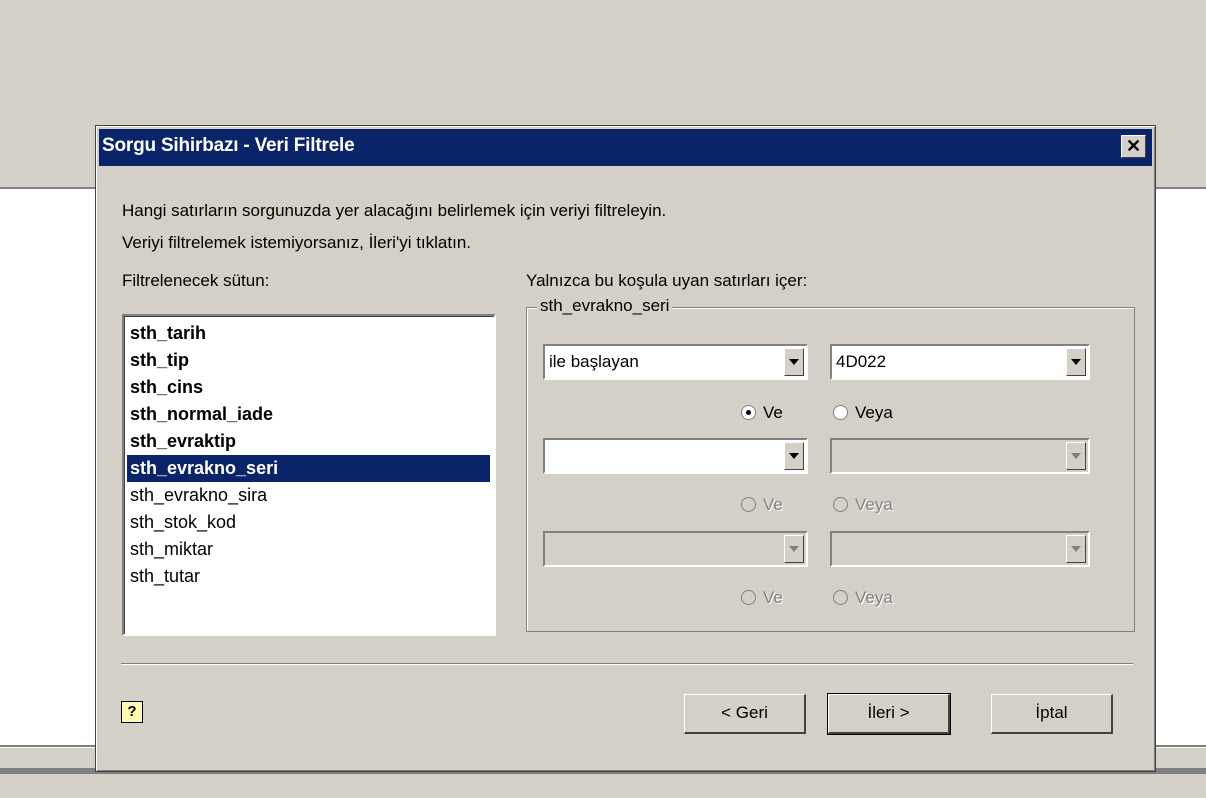 This screenshot has width=1206, height=798. What do you see at coordinates (874, 412) in the screenshot?
I see `radio-or-label-1: Veya` at bounding box center [874, 412].